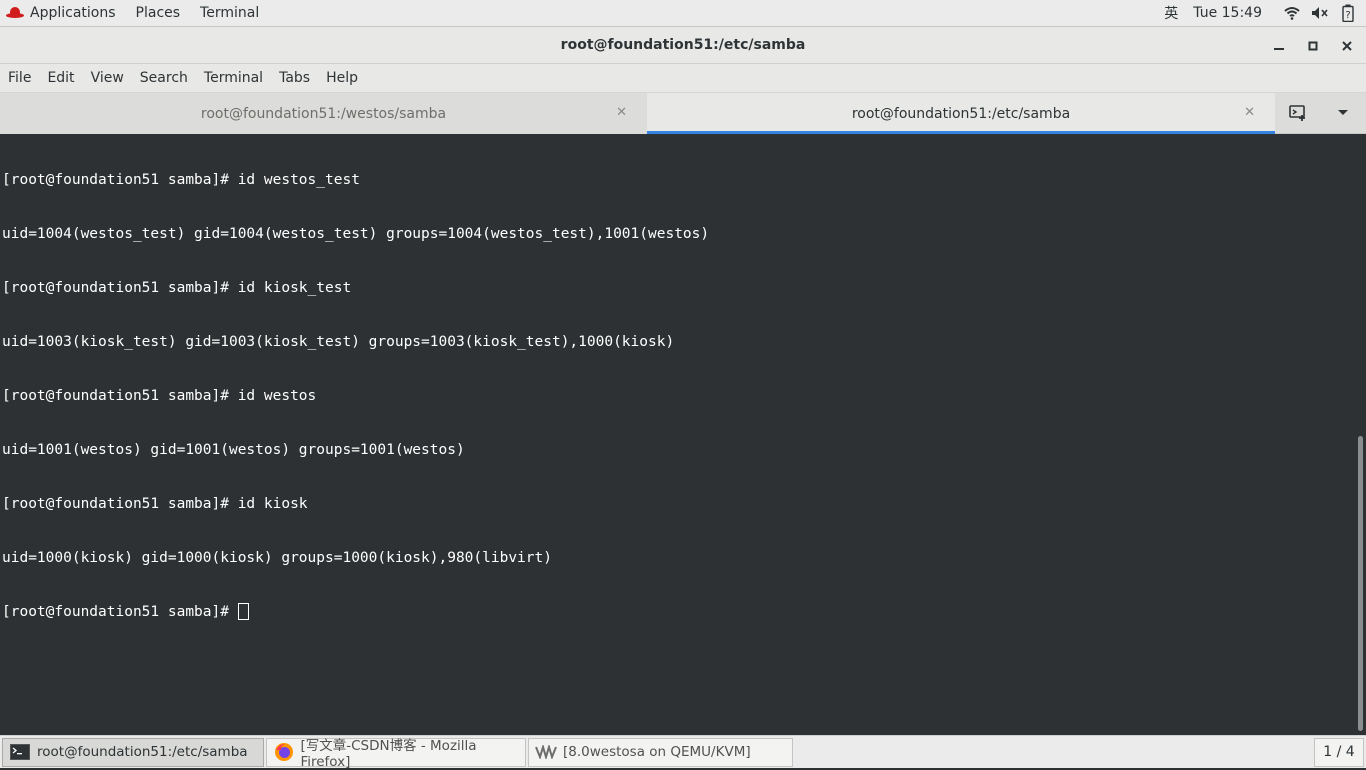 The height and width of the screenshot is (770, 1366). Describe the element at coordinates (20, 752) in the screenshot. I see `terminal-icon` at that location.